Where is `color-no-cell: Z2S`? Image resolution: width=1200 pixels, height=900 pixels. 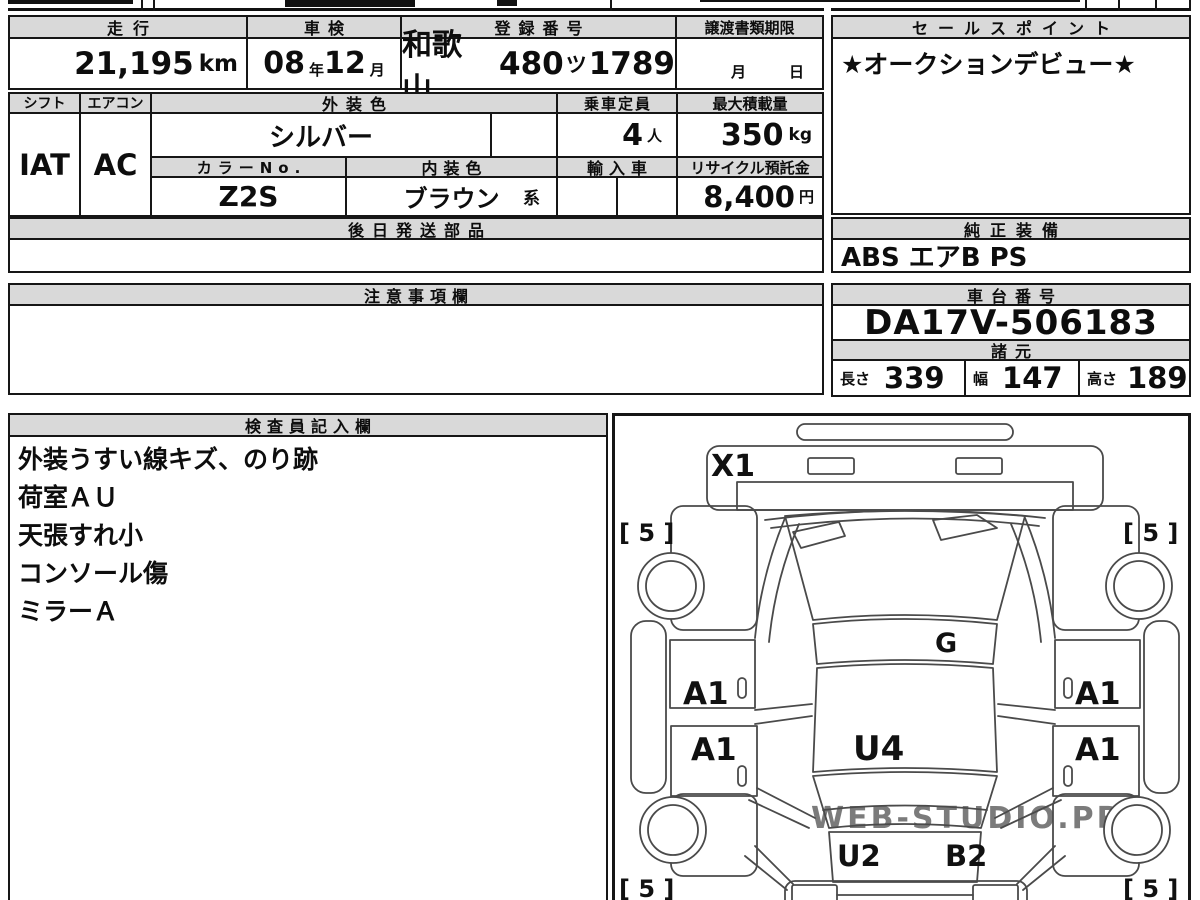 color-no-cell: Z2S is located at coordinates (248, 196).